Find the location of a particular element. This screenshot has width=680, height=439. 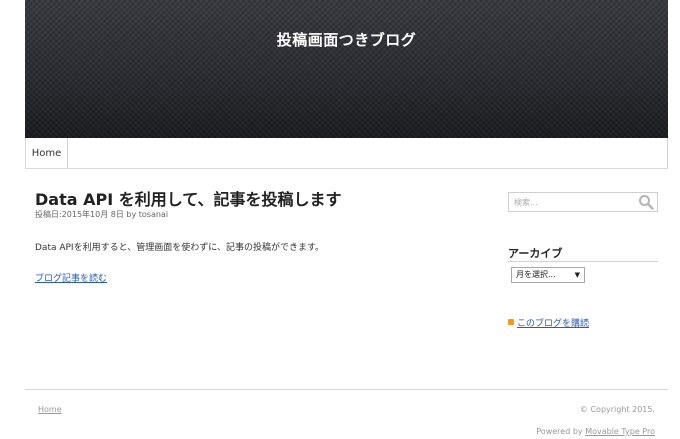

search-box is located at coordinates (583, 202).